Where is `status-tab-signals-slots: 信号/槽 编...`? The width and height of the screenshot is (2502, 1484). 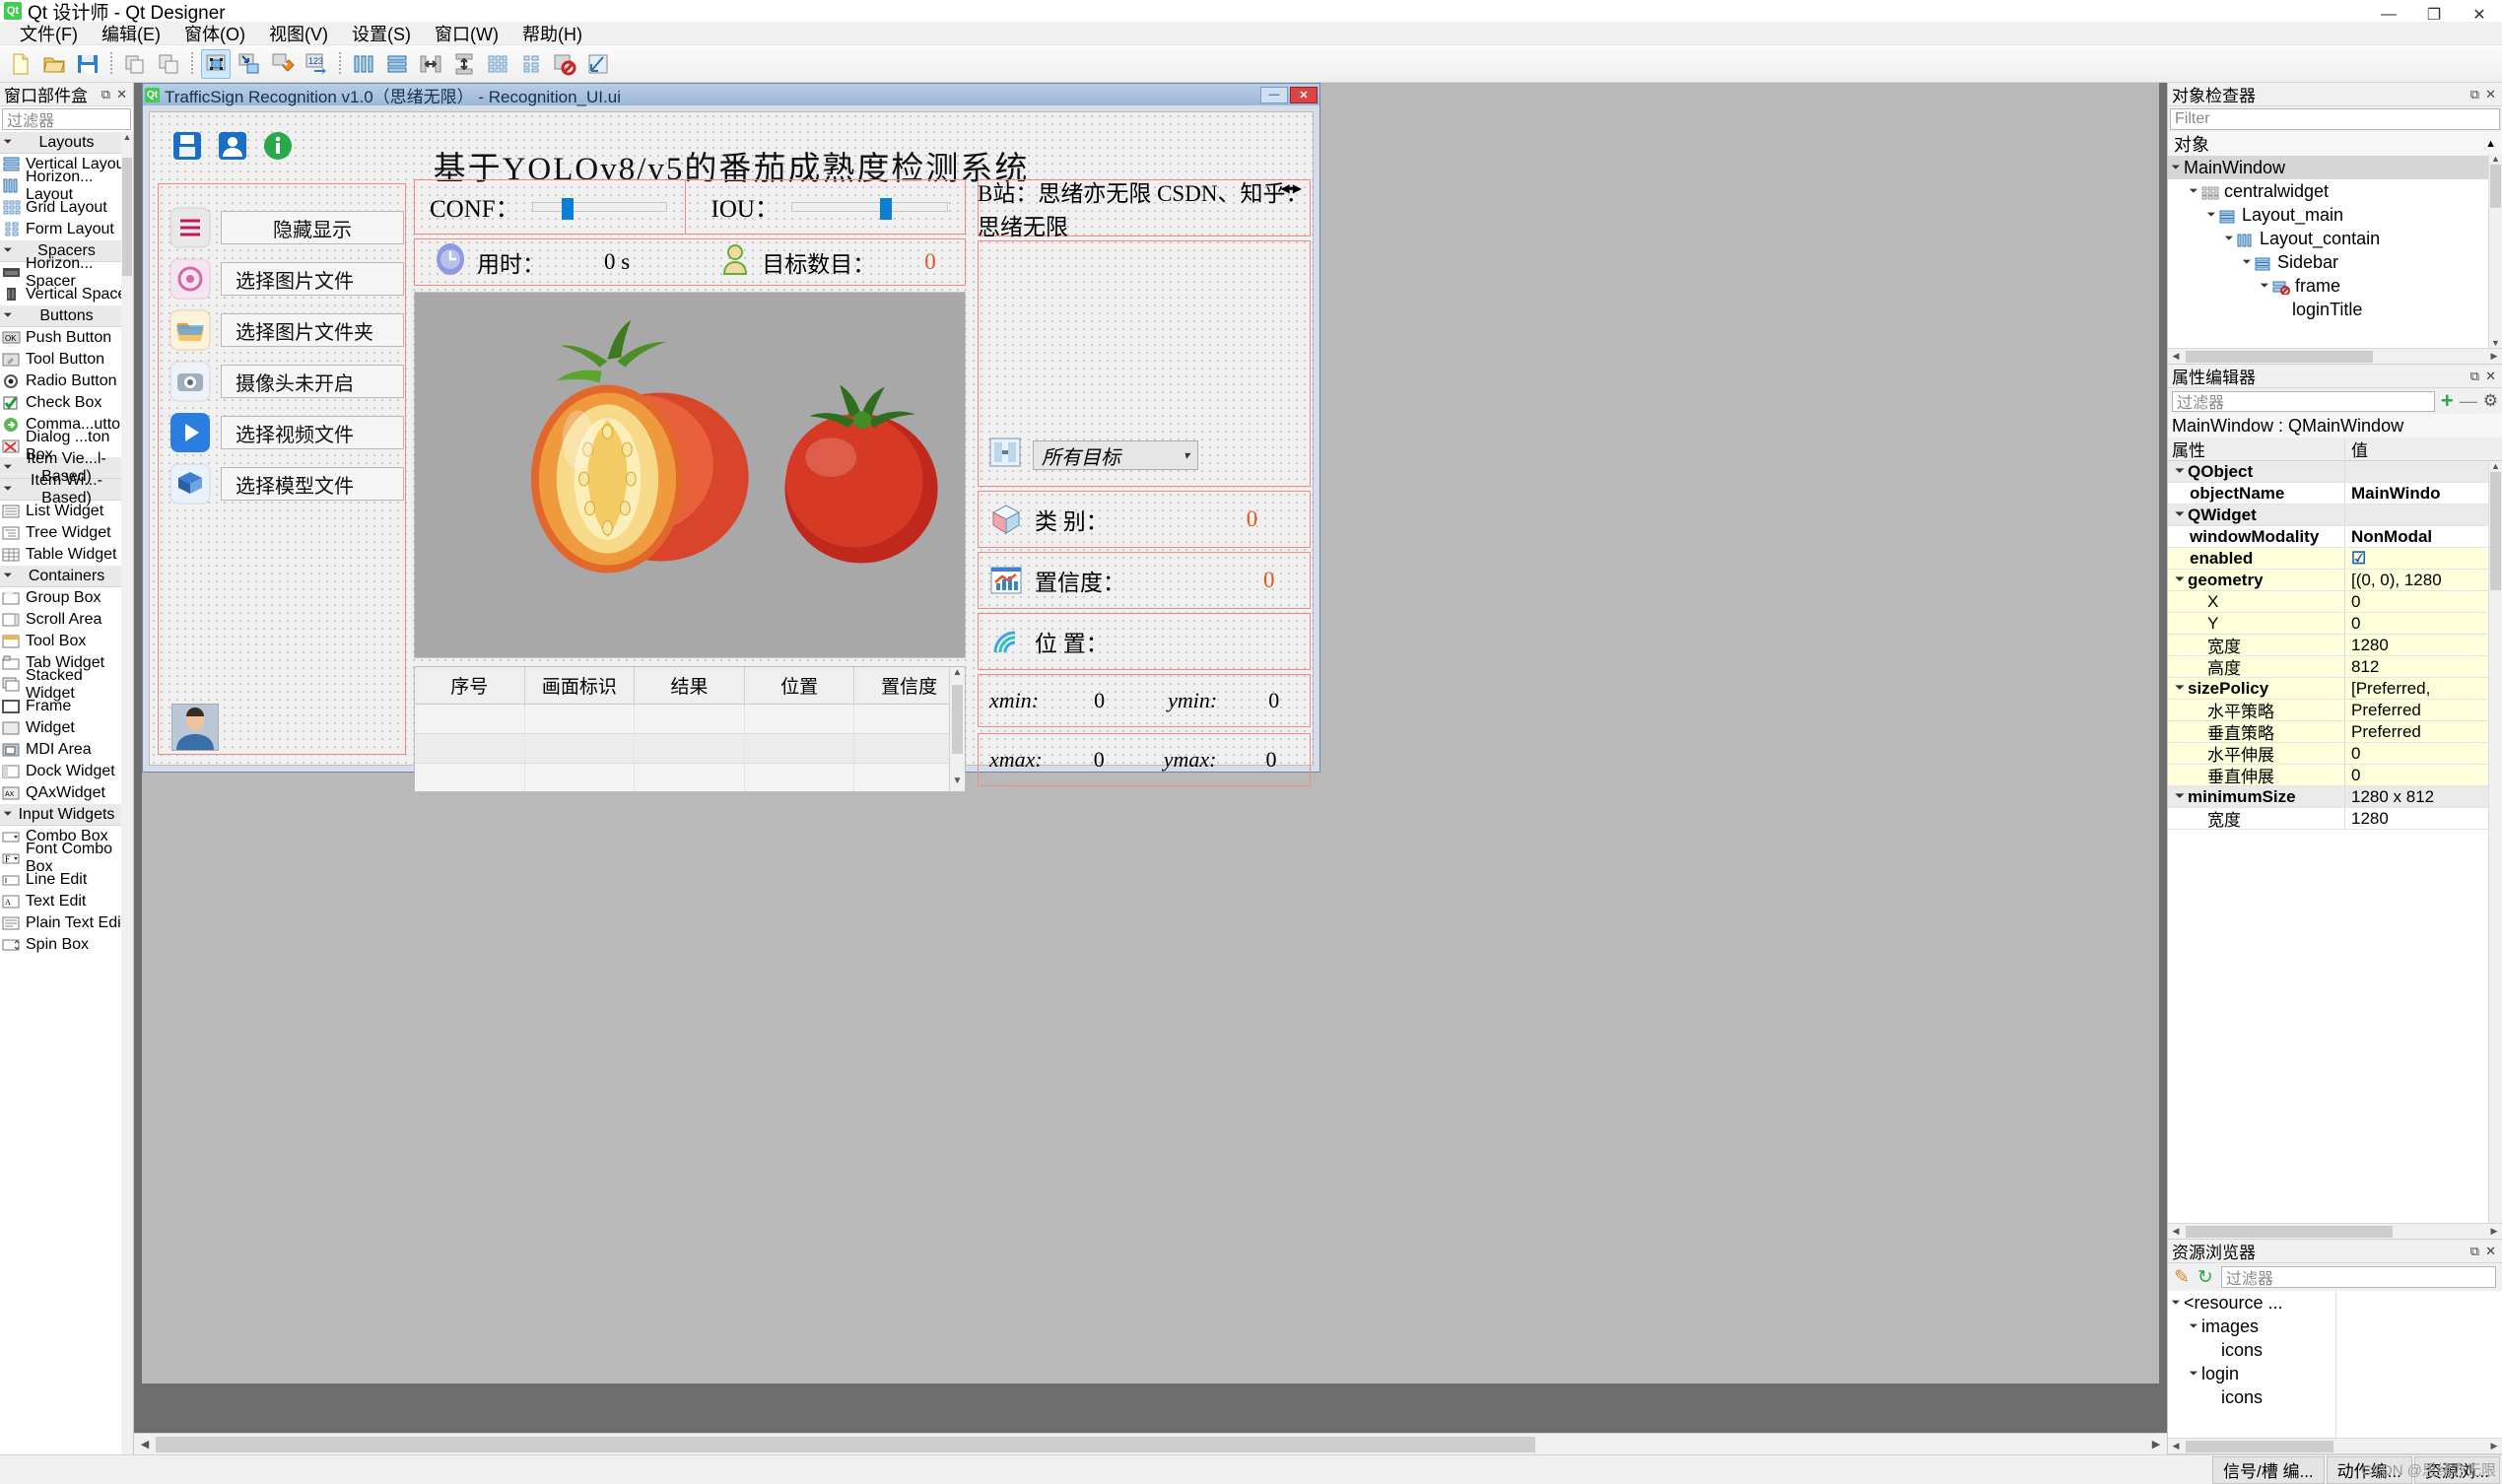 status-tab-signals-slots: 信号/槽 编... is located at coordinates (2269, 1469).